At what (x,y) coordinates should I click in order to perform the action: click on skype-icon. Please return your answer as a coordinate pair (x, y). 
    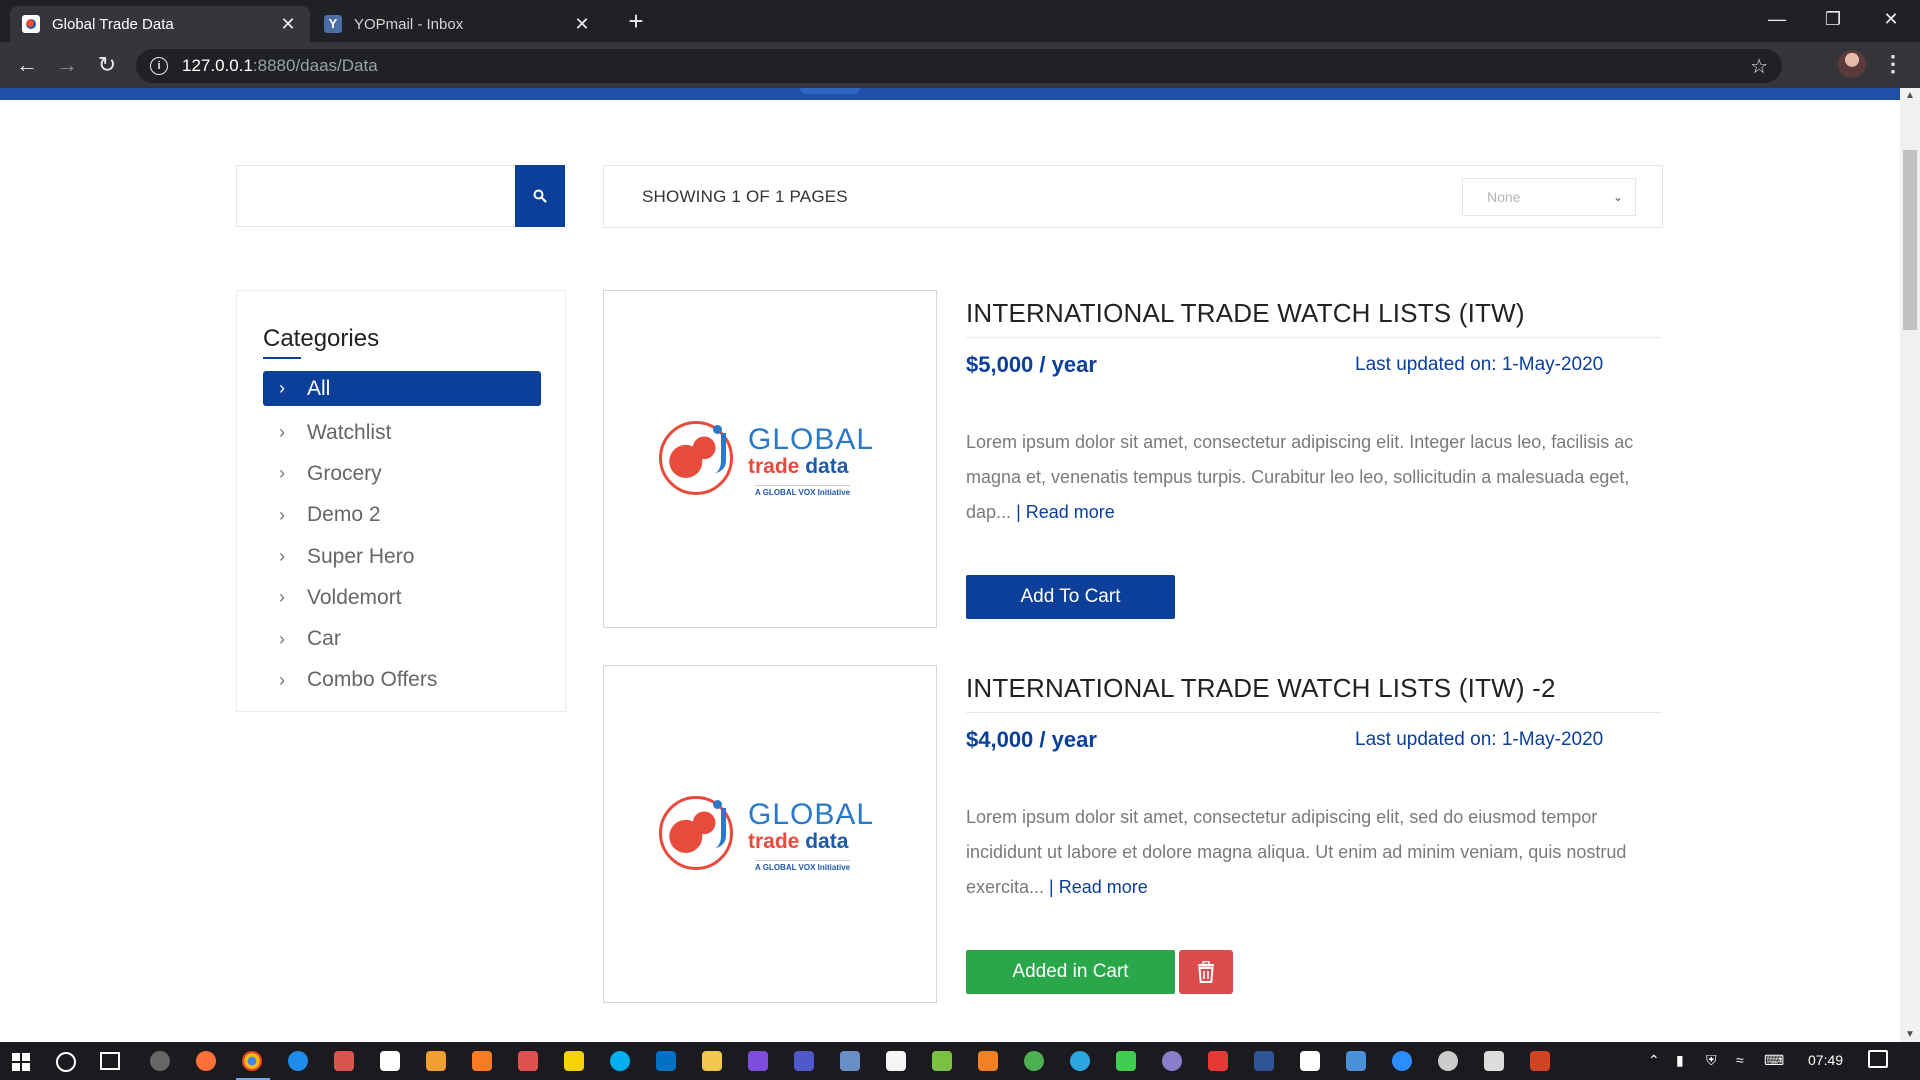
    Looking at the image, I should click on (620, 1061).